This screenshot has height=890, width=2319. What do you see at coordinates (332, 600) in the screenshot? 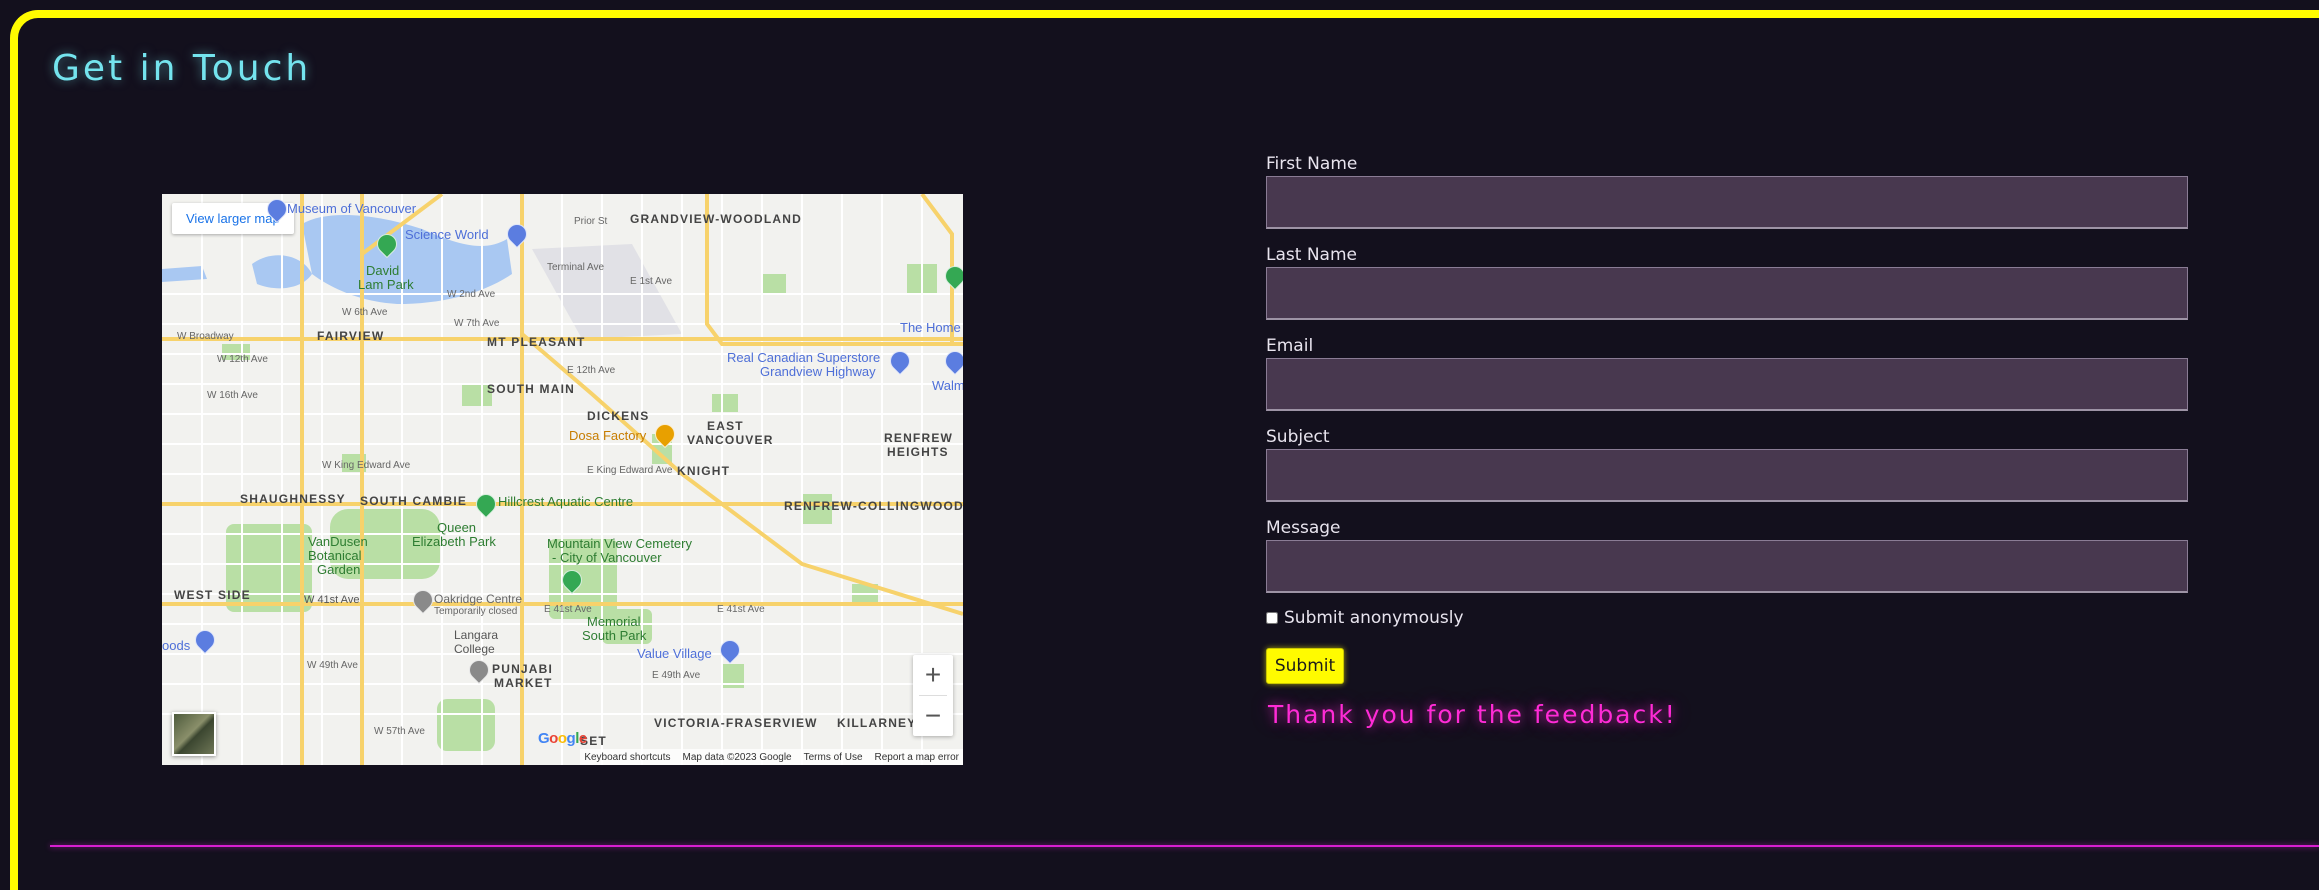
I see `map-label: W 41st Ave` at bounding box center [332, 600].